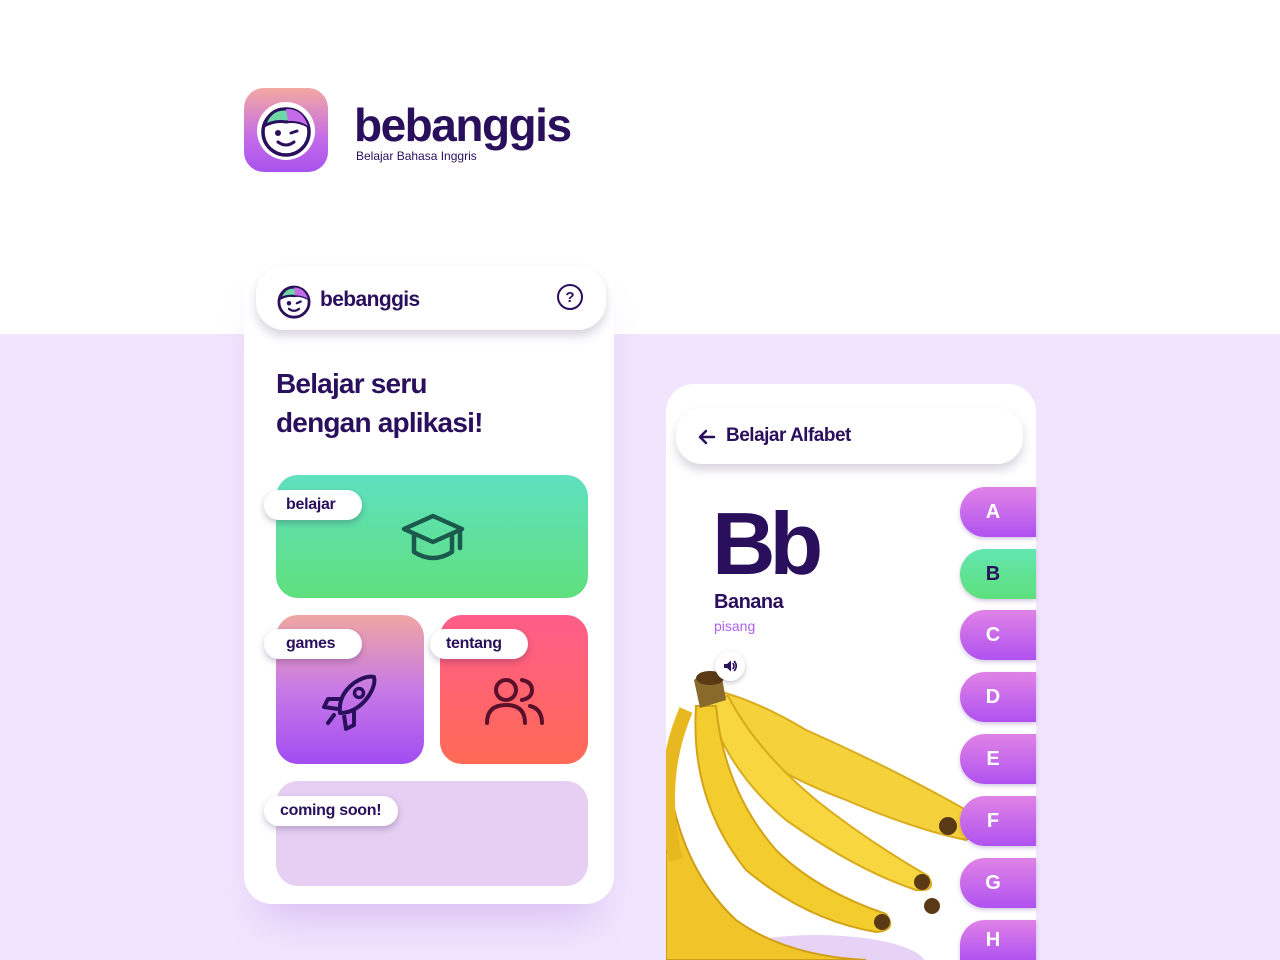 The width and height of the screenshot is (1280, 960). Describe the element at coordinates (416, 156) in the screenshot. I see `brand-tagline: Belajar Bahasa Inggris` at that location.